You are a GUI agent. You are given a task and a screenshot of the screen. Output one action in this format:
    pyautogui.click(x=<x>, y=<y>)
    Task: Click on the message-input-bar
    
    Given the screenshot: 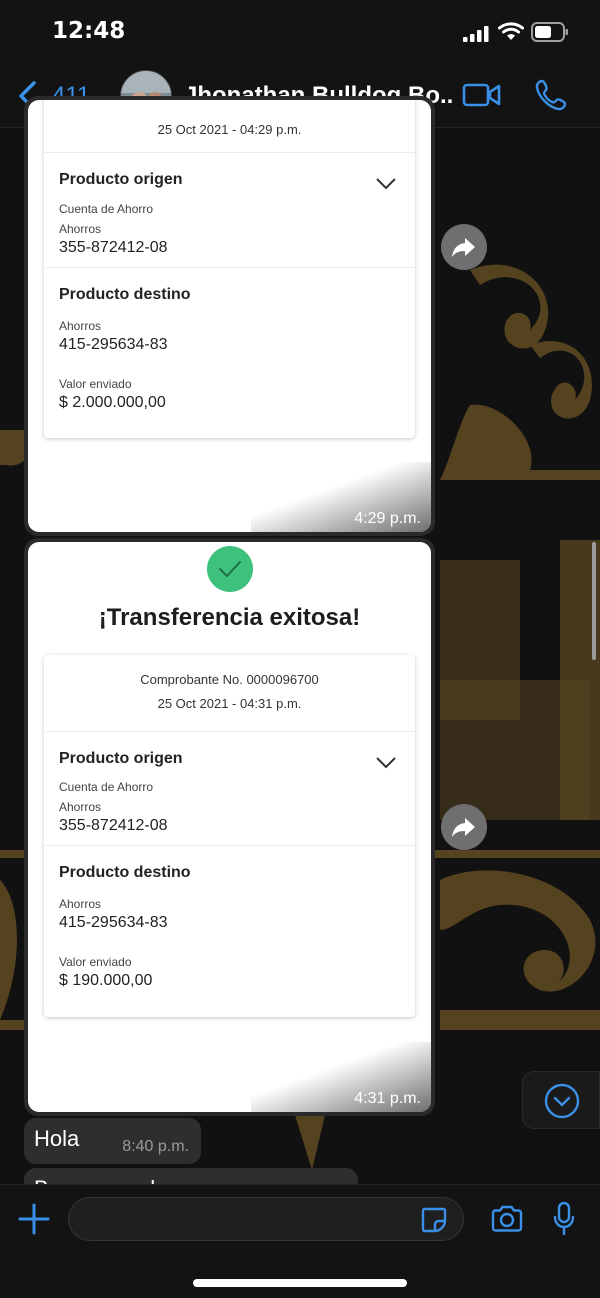 What is the action you would take?
    pyautogui.click(x=300, y=1241)
    